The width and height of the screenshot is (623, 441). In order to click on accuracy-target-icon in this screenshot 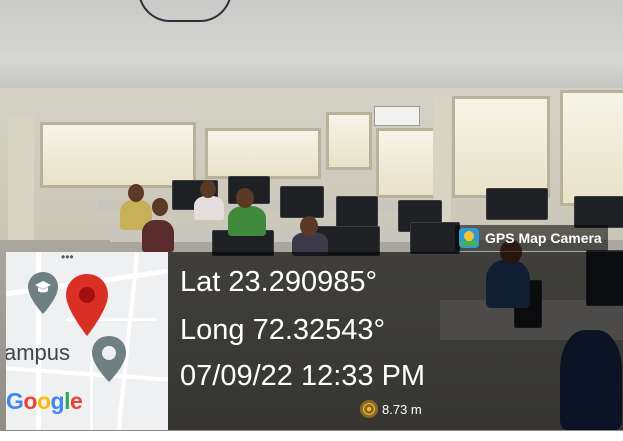, I will do `click(369, 409)`.